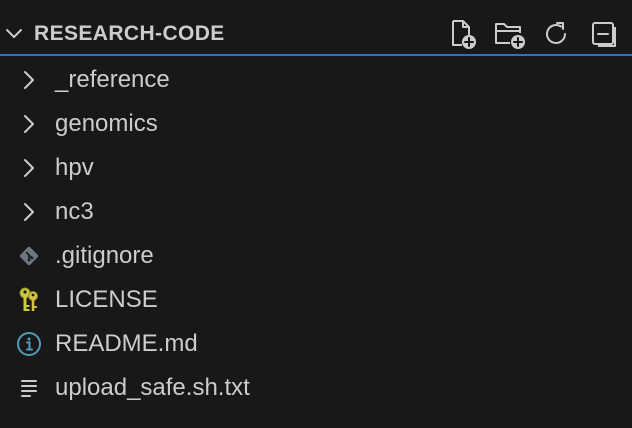 The image size is (632, 428). I want to click on chevron-down-icon, so click(14, 34).